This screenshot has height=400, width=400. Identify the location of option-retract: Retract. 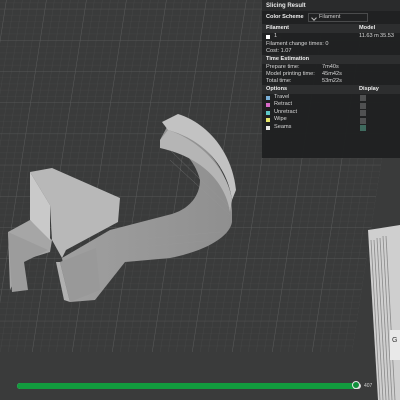
(331, 106).